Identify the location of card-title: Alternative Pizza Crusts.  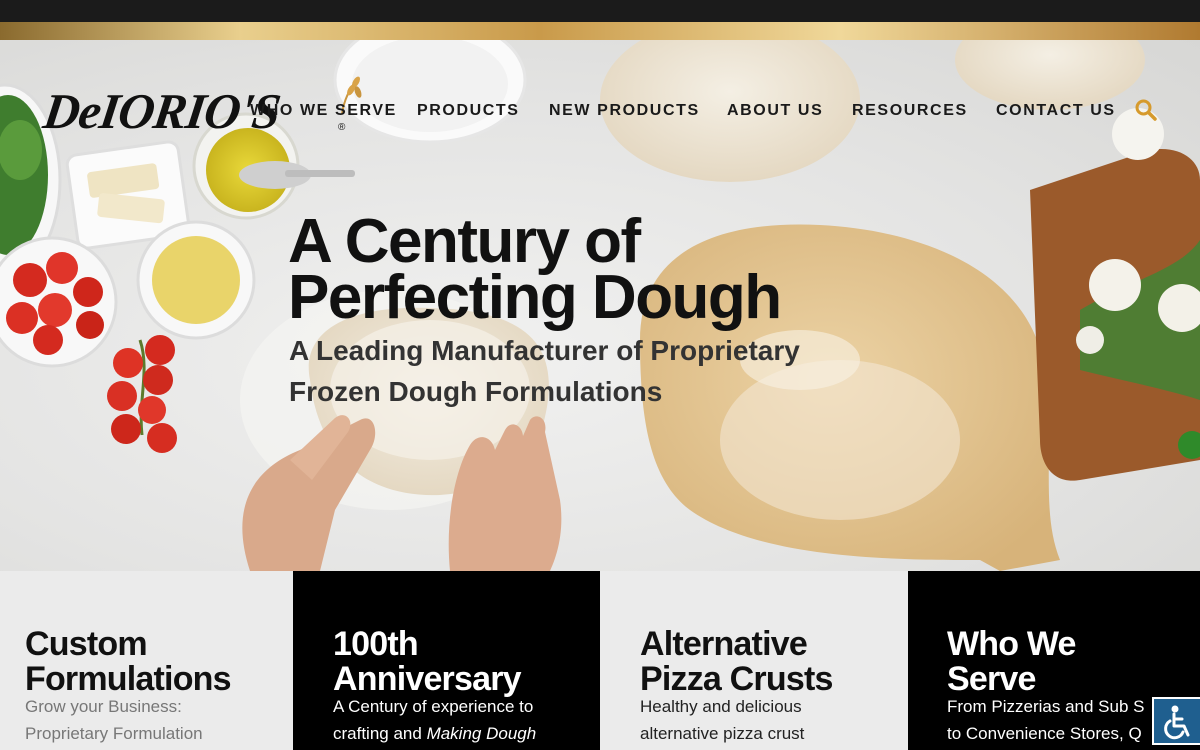
(736, 662).